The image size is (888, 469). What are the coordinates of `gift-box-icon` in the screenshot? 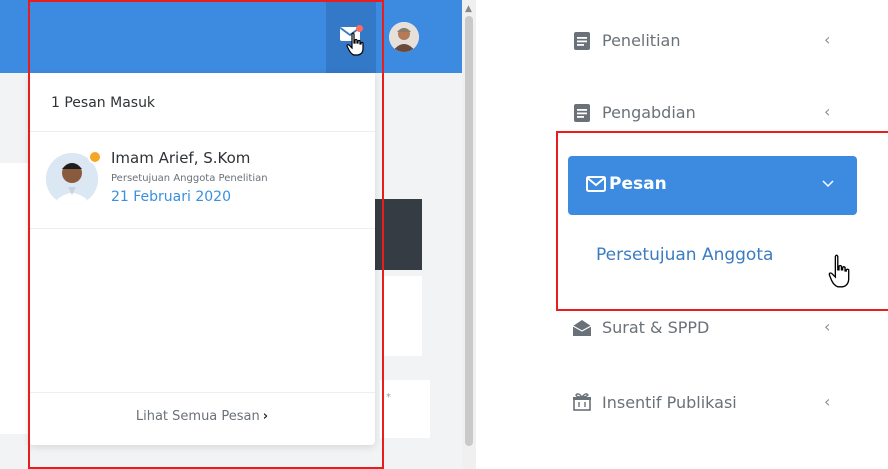 It's located at (582, 402).